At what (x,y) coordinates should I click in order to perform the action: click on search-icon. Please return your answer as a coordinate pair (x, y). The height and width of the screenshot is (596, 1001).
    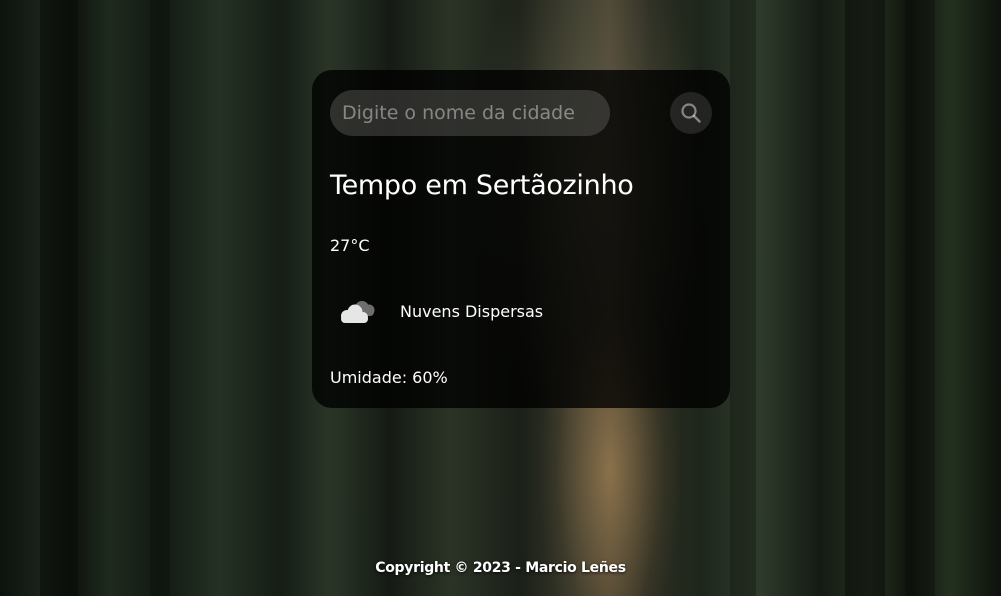
    Looking at the image, I should click on (691, 113).